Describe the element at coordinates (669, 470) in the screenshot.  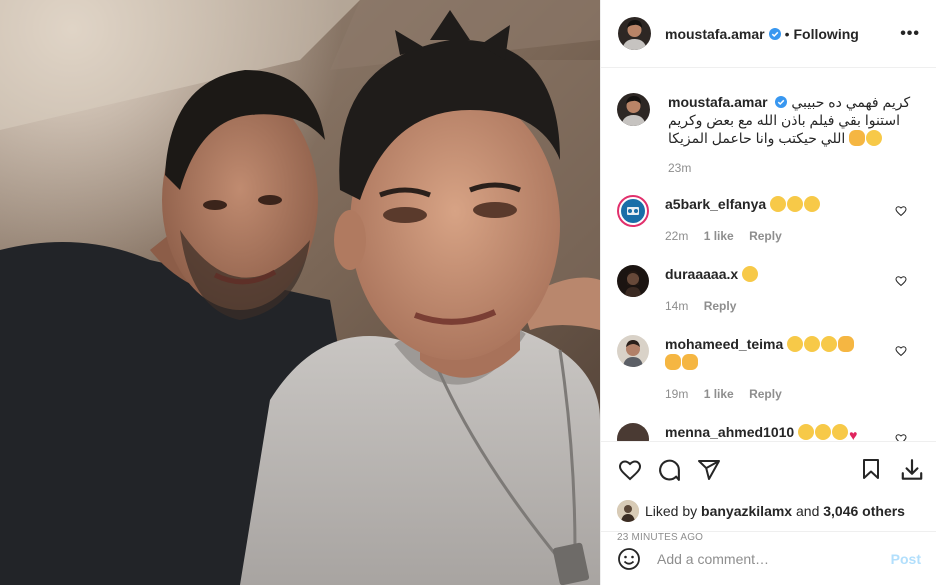
I see `comment-bubble-icon` at that location.